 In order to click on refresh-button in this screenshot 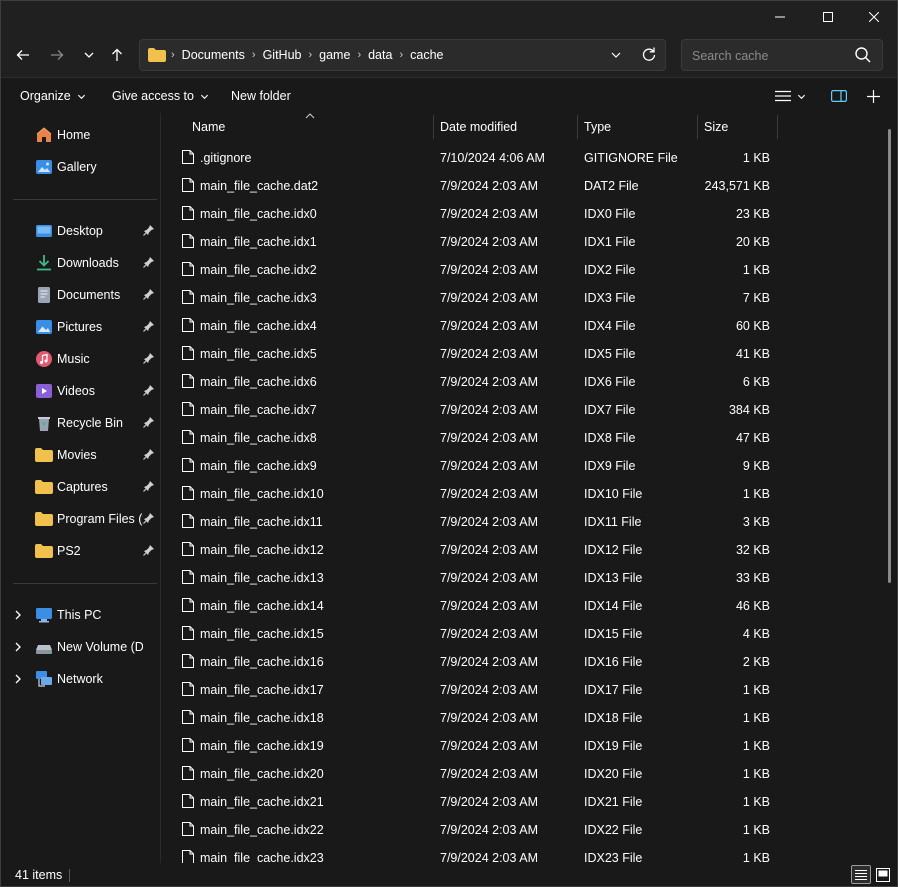, I will do `click(649, 56)`.